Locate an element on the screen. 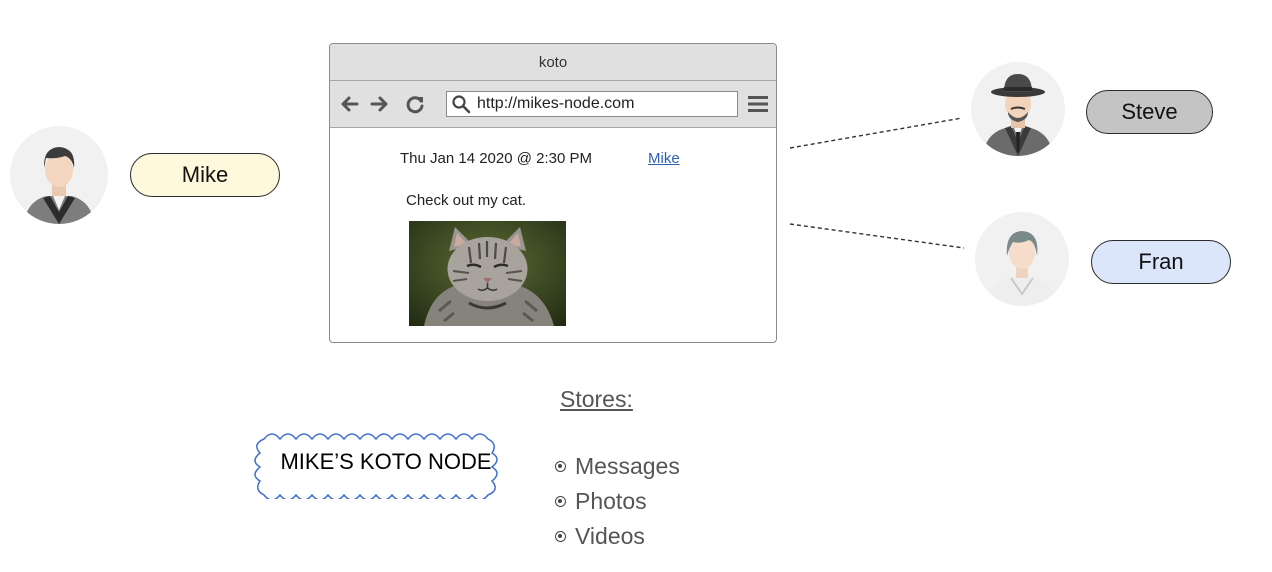 This screenshot has height=572, width=1272. name-label-fran: Fran is located at coordinates (1161, 261).